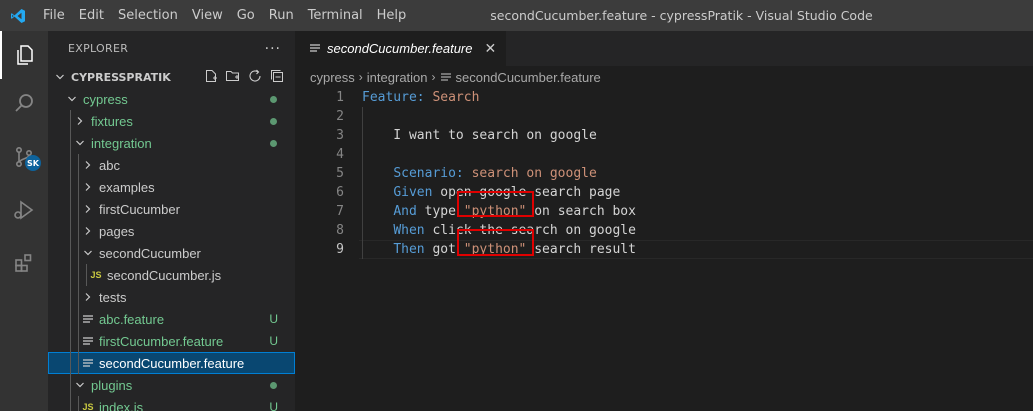 This screenshot has width=1033, height=411. Describe the element at coordinates (273, 49) in the screenshot. I see `more-actions-icon: ···` at that location.